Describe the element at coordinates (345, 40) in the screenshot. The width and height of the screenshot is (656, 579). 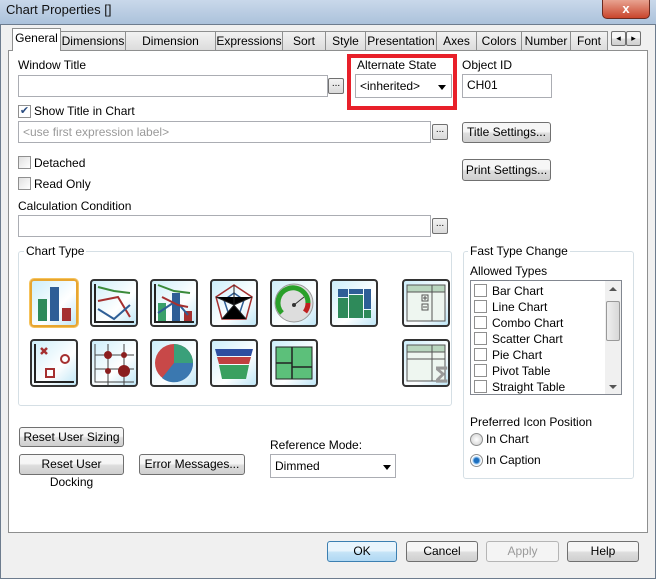
I see `tab-style: Style` at that location.